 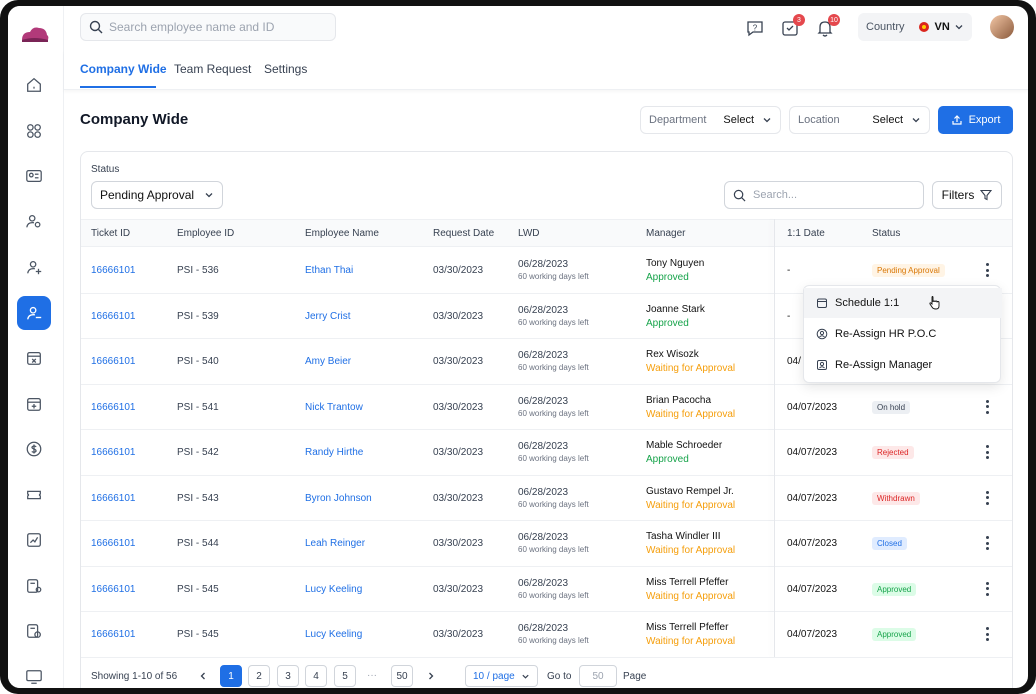 What do you see at coordinates (34, 449) in the screenshot?
I see `dollar-icon` at bounding box center [34, 449].